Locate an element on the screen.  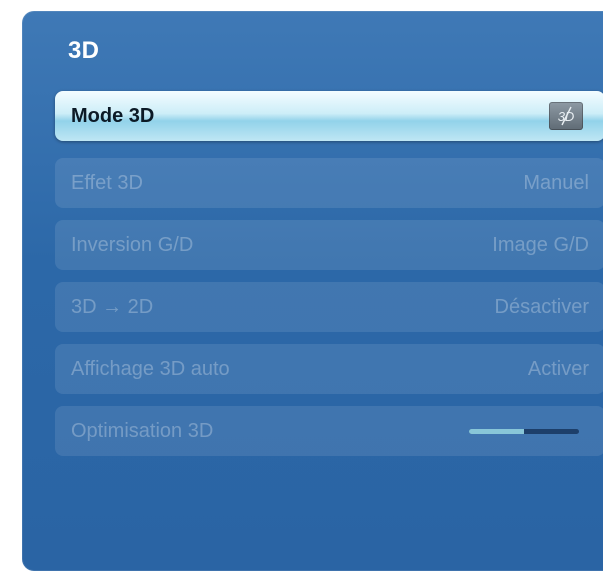
menu-item-label: Optimisation 3D is located at coordinates (142, 431).